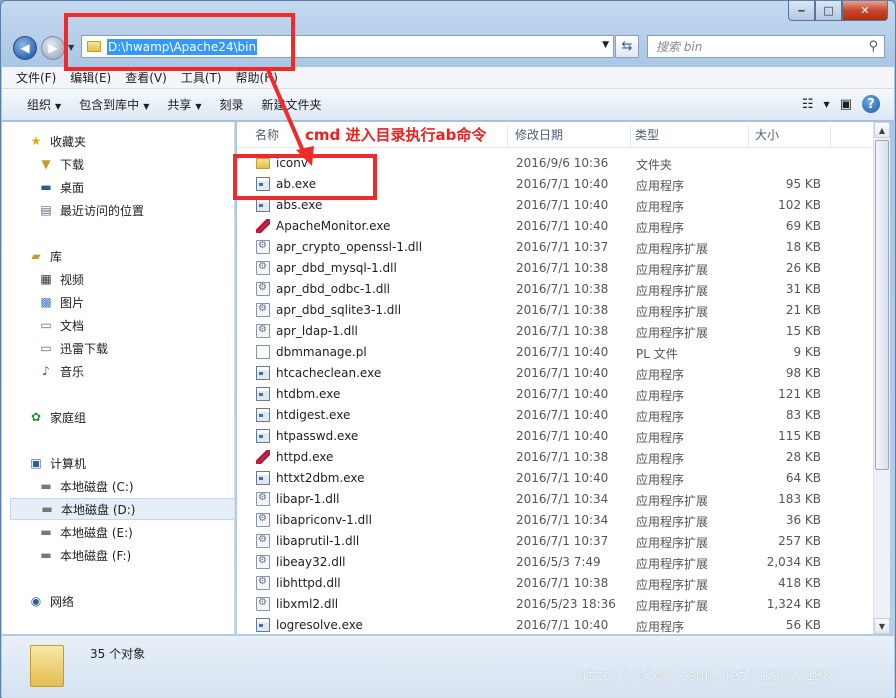  What do you see at coordinates (98, 509) in the screenshot?
I see `sidebar-item-label: 本地磁盘 (D:)` at bounding box center [98, 509].